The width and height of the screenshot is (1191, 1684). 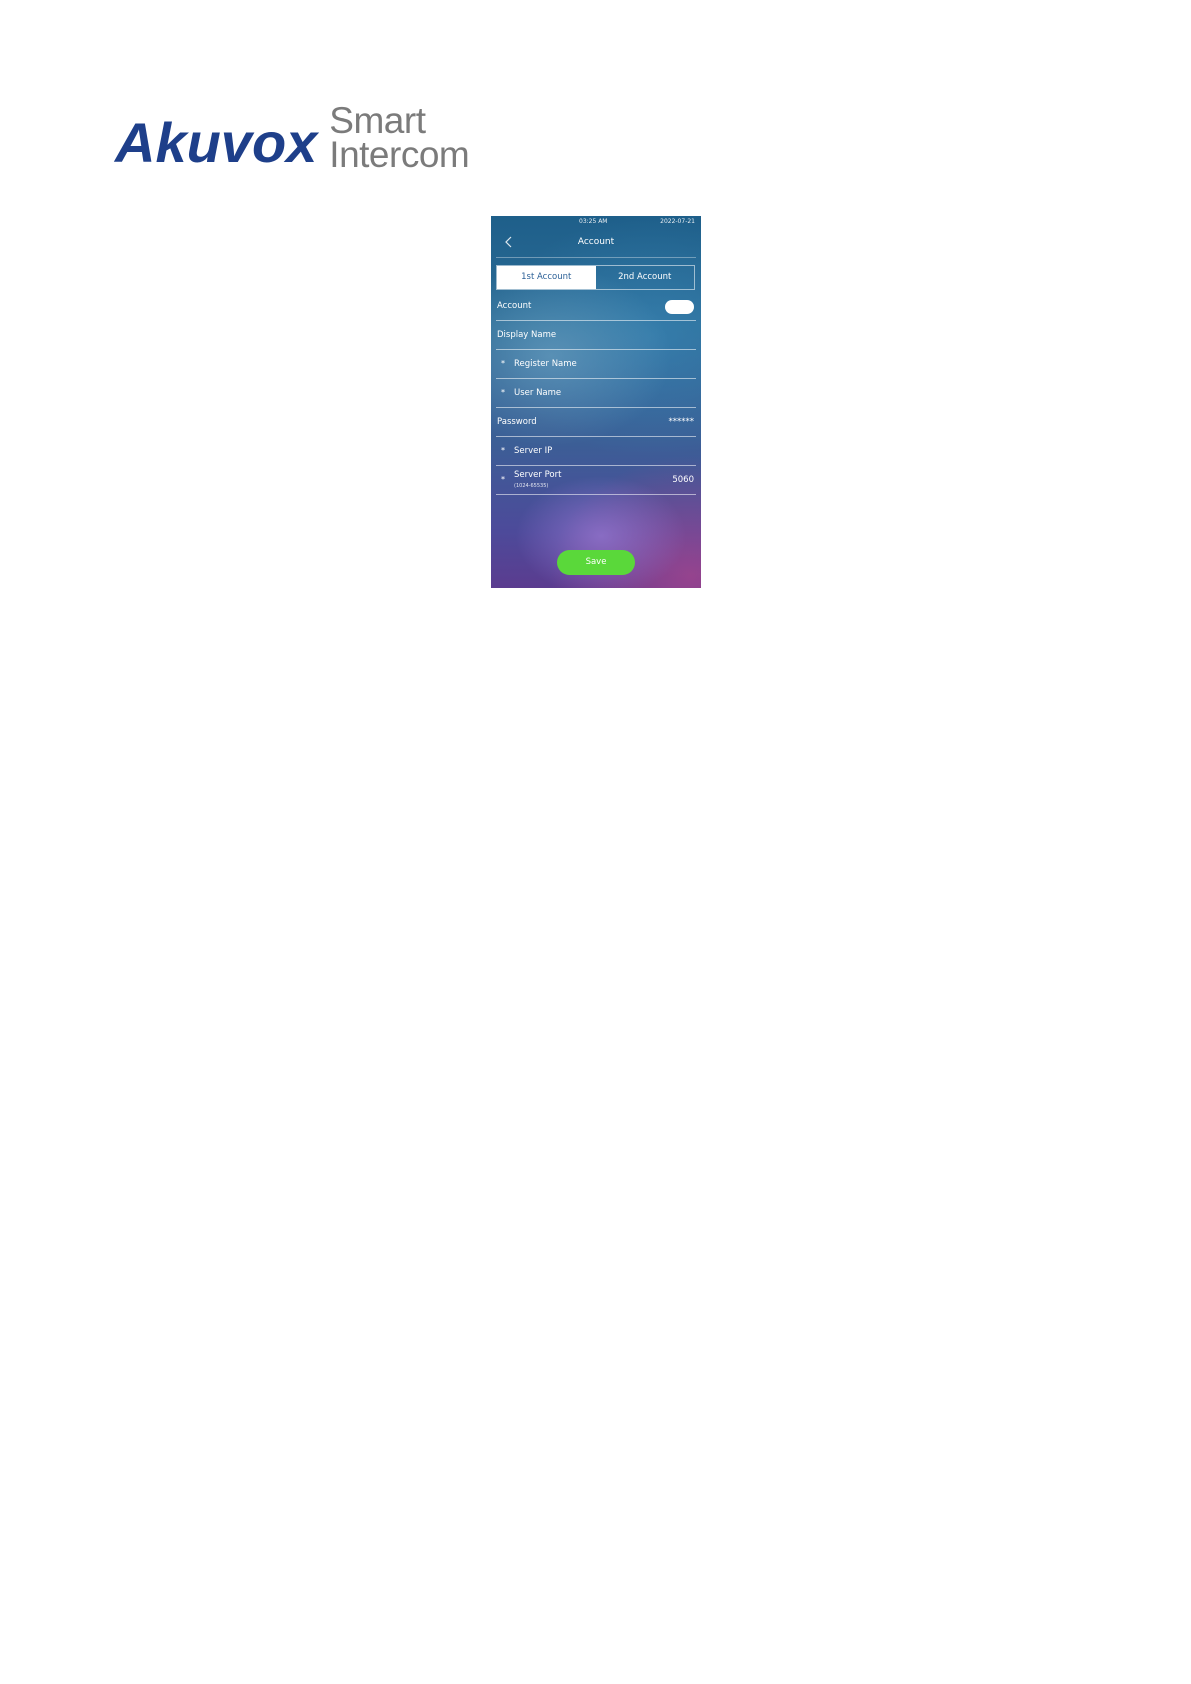 What do you see at coordinates (546, 277) in the screenshot?
I see `tab-1st-account: 1st Account` at bounding box center [546, 277].